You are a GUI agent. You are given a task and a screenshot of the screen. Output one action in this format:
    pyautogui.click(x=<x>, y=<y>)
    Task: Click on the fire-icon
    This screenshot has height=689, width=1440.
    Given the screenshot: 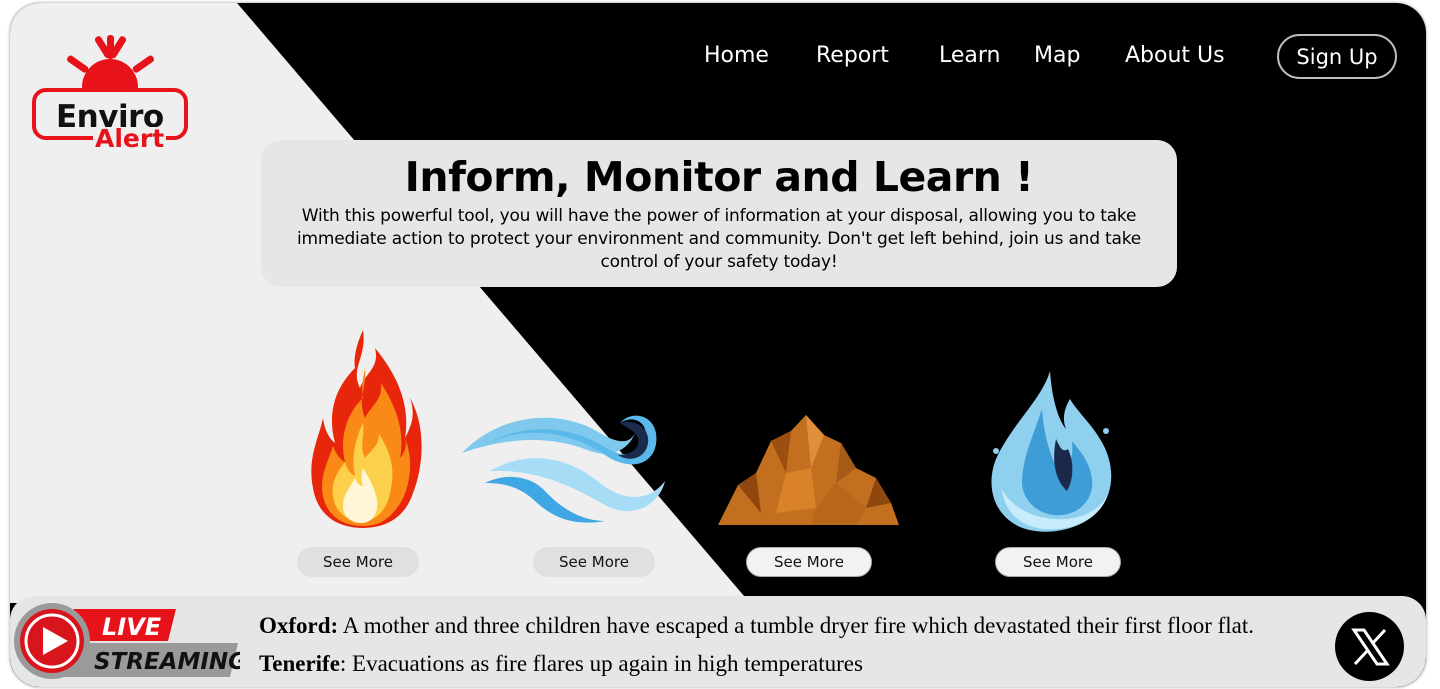 What is the action you would take?
    pyautogui.click(x=366, y=429)
    